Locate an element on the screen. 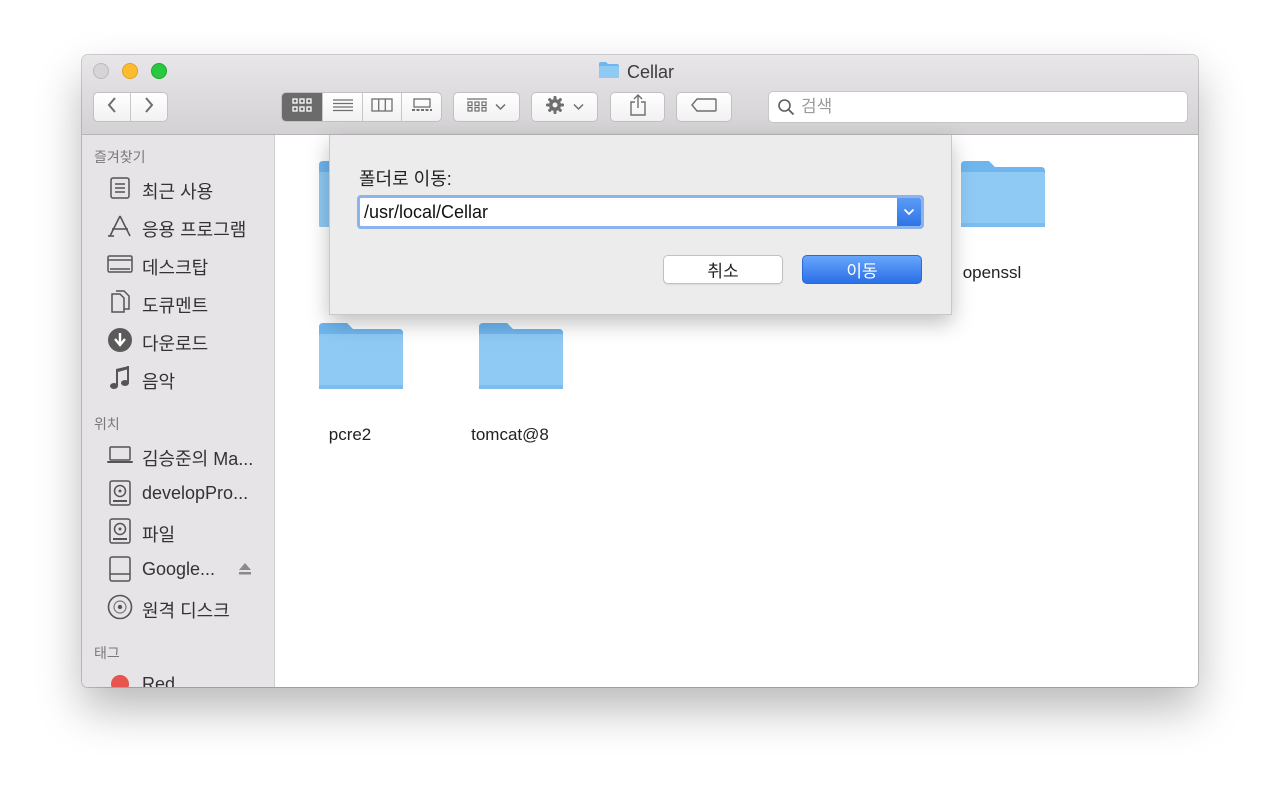 This screenshot has width=1280, height=795. sidebar-section-locations: 위치 is located at coordinates (107, 424).